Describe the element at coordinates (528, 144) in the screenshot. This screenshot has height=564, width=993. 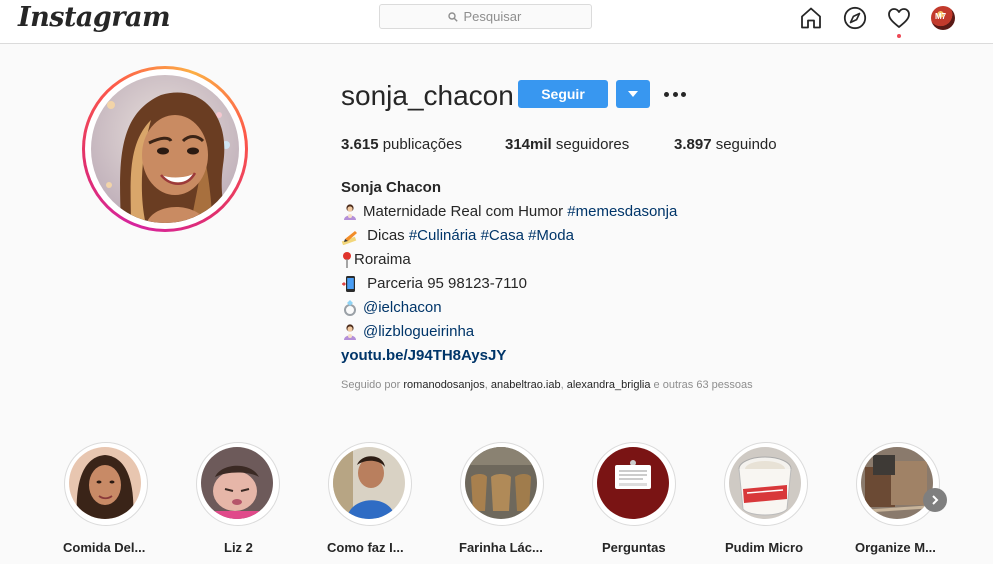
I see `followers-count: 314mil` at that location.